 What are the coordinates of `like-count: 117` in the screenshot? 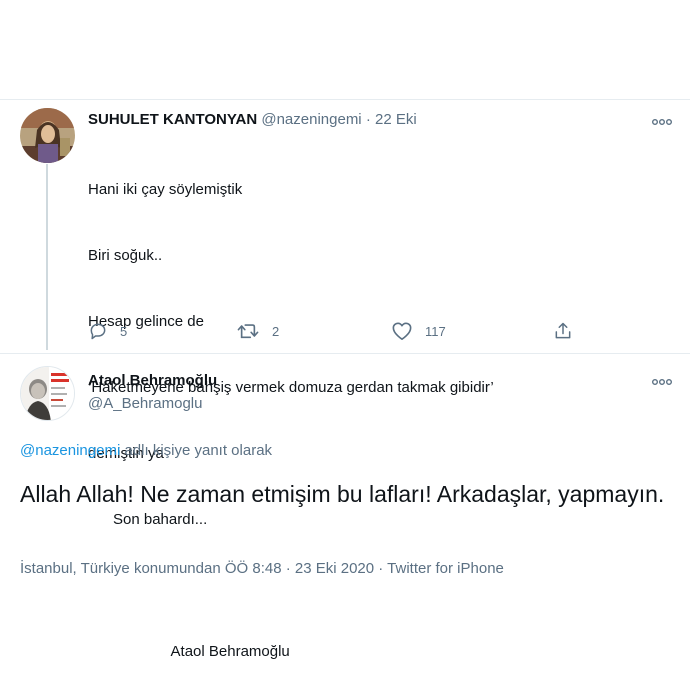 It's located at (435, 331).